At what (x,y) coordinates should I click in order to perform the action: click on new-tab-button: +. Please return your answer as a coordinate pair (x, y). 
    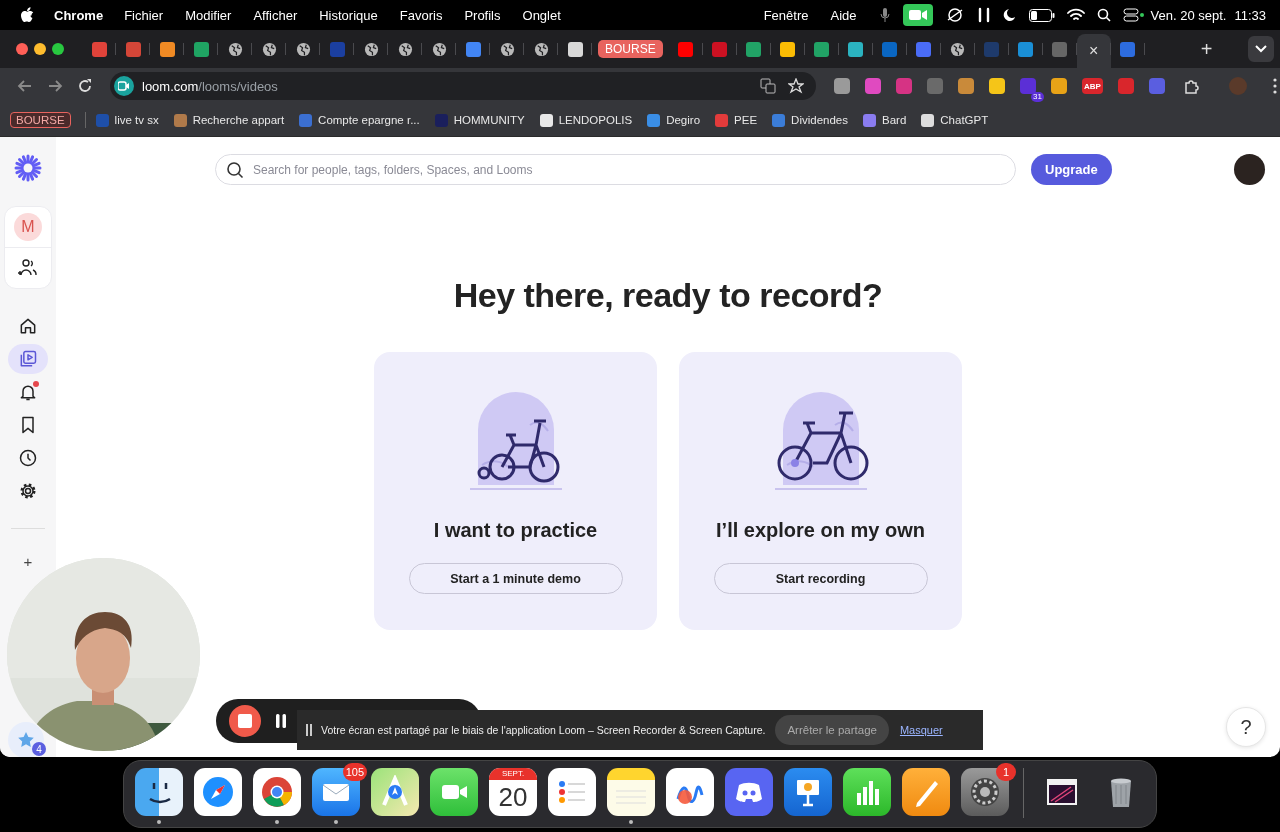
    Looking at the image, I should click on (1206, 49).